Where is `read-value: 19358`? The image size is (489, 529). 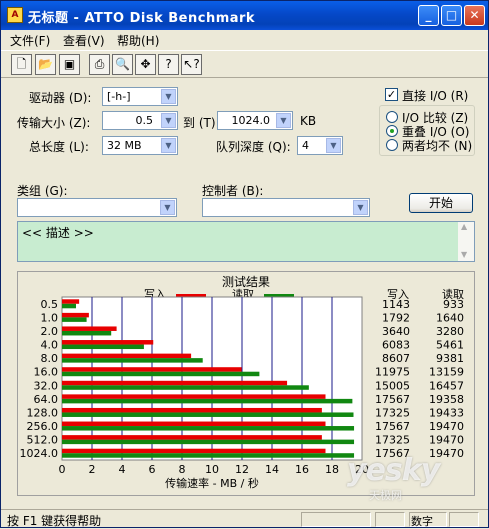
read-value: 19358 is located at coordinates (446, 399).